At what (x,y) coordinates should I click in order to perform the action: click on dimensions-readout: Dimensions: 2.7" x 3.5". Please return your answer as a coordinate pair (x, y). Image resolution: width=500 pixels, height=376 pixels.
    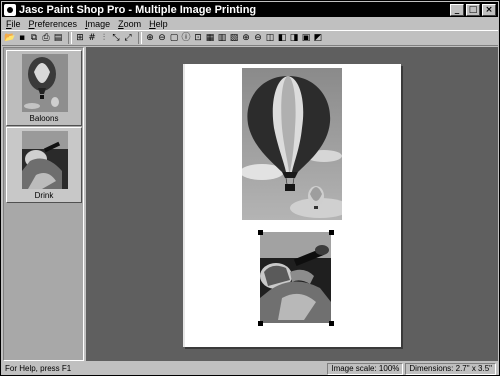
    Looking at the image, I should click on (450, 368).